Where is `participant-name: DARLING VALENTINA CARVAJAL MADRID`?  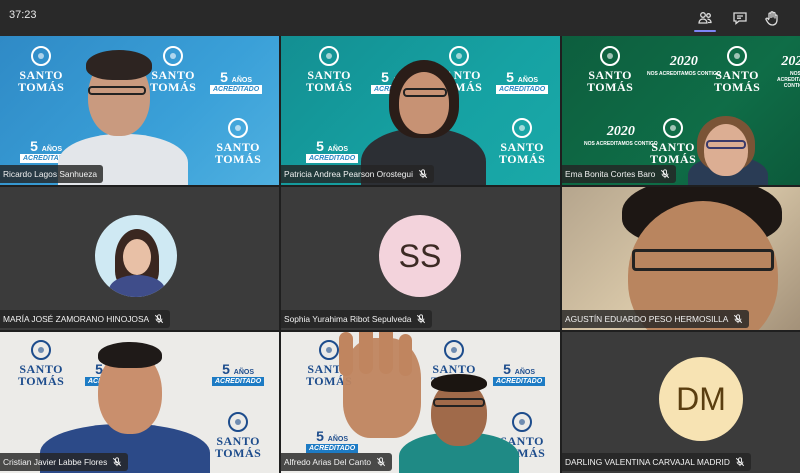 participant-name: DARLING VALENTINA CARVAJAL MADRID is located at coordinates (656, 462).